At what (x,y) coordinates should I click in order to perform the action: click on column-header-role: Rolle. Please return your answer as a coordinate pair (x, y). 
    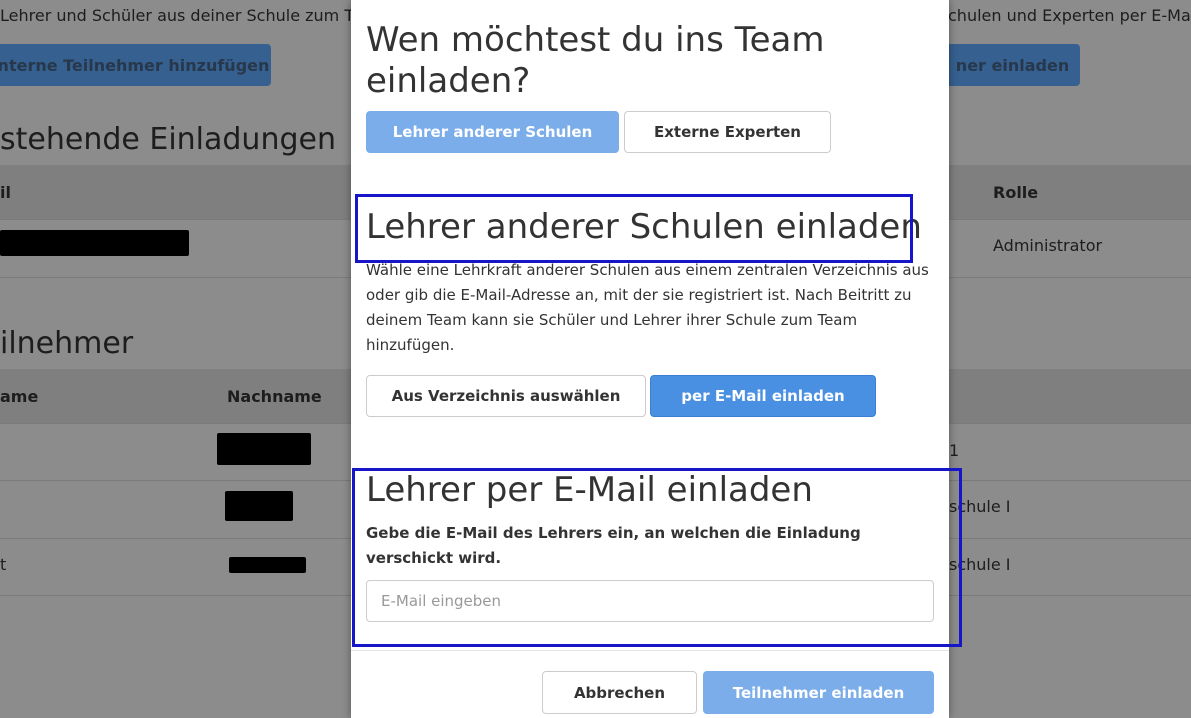
    Looking at the image, I should click on (1016, 192).